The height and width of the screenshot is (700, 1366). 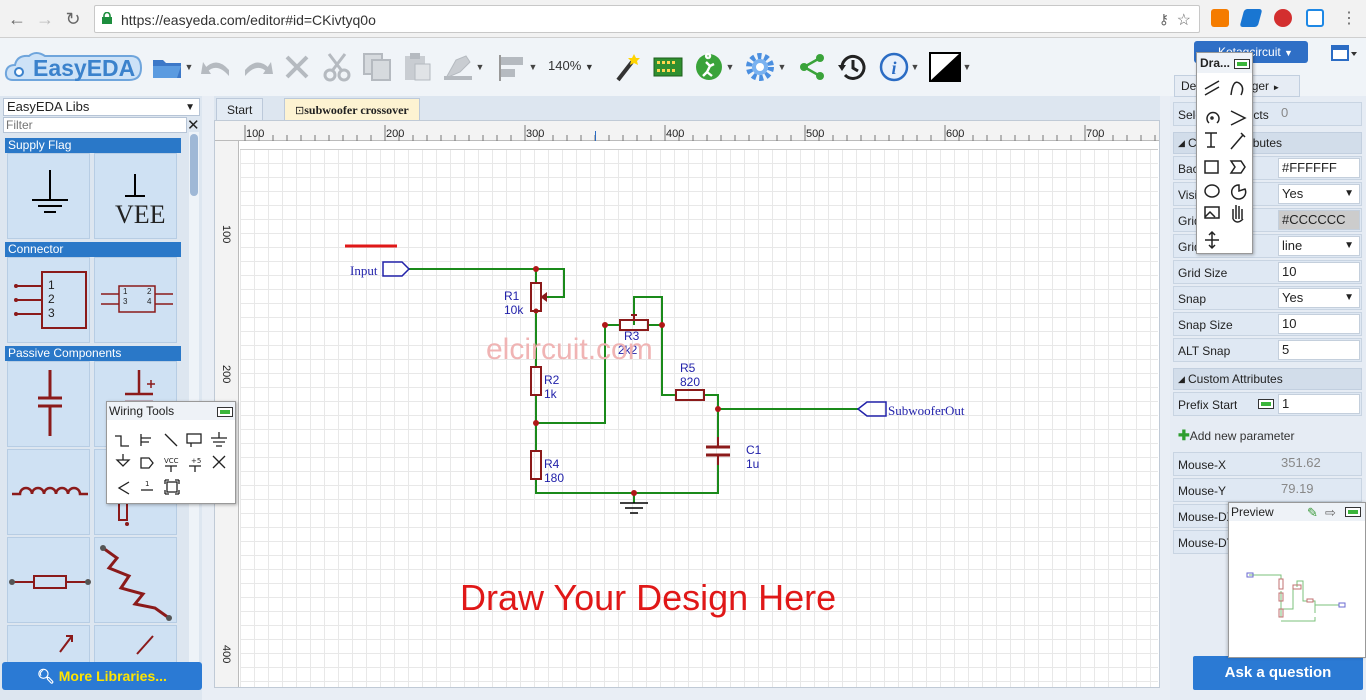 I want to click on preview-thumbnail, so click(x=1297, y=589).